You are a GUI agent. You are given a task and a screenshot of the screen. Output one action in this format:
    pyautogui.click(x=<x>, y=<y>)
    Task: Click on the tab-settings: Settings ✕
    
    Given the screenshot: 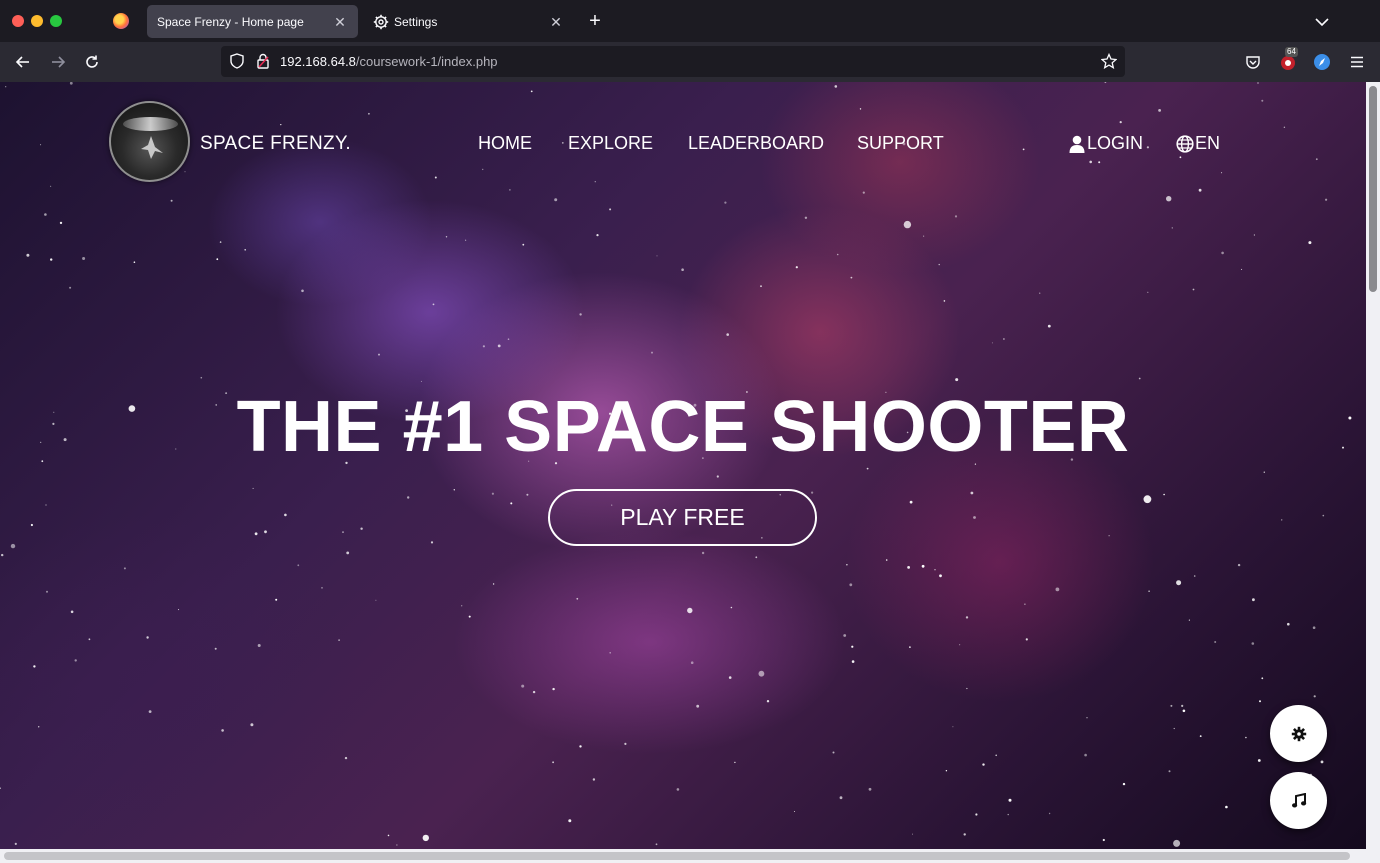 What is the action you would take?
    pyautogui.click(x=468, y=21)
    